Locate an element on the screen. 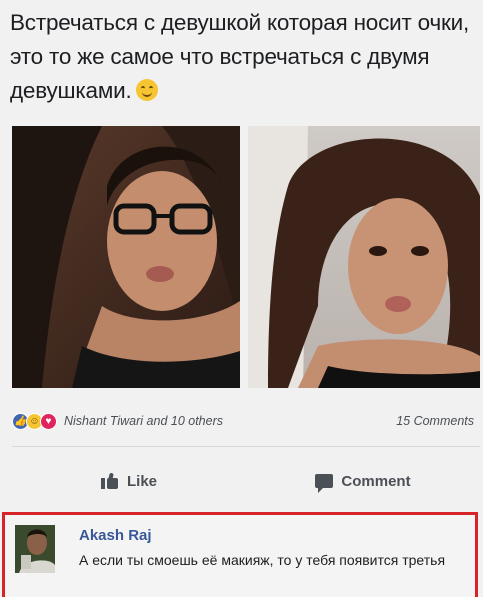  reaction-names: Nishant Tiwari and 10 others is located at coordinates (143, 421).